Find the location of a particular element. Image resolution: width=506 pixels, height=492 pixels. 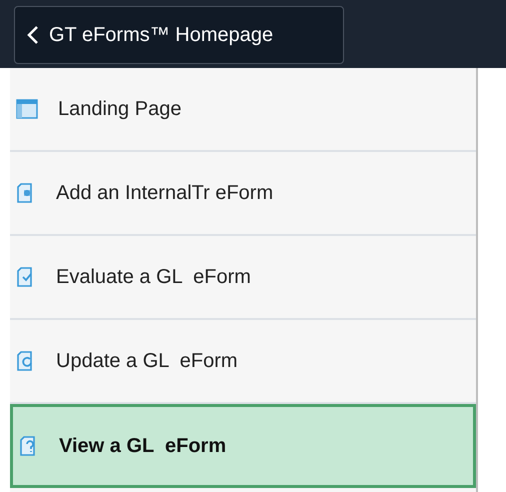

back-button: GT eForms™ Homepage is located at coordinates (179, 35).